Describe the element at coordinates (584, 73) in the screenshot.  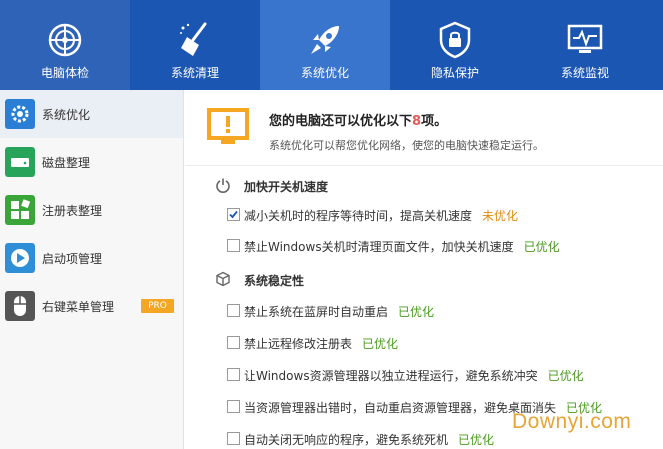
I see `tab-label: 系统监视` at that location.